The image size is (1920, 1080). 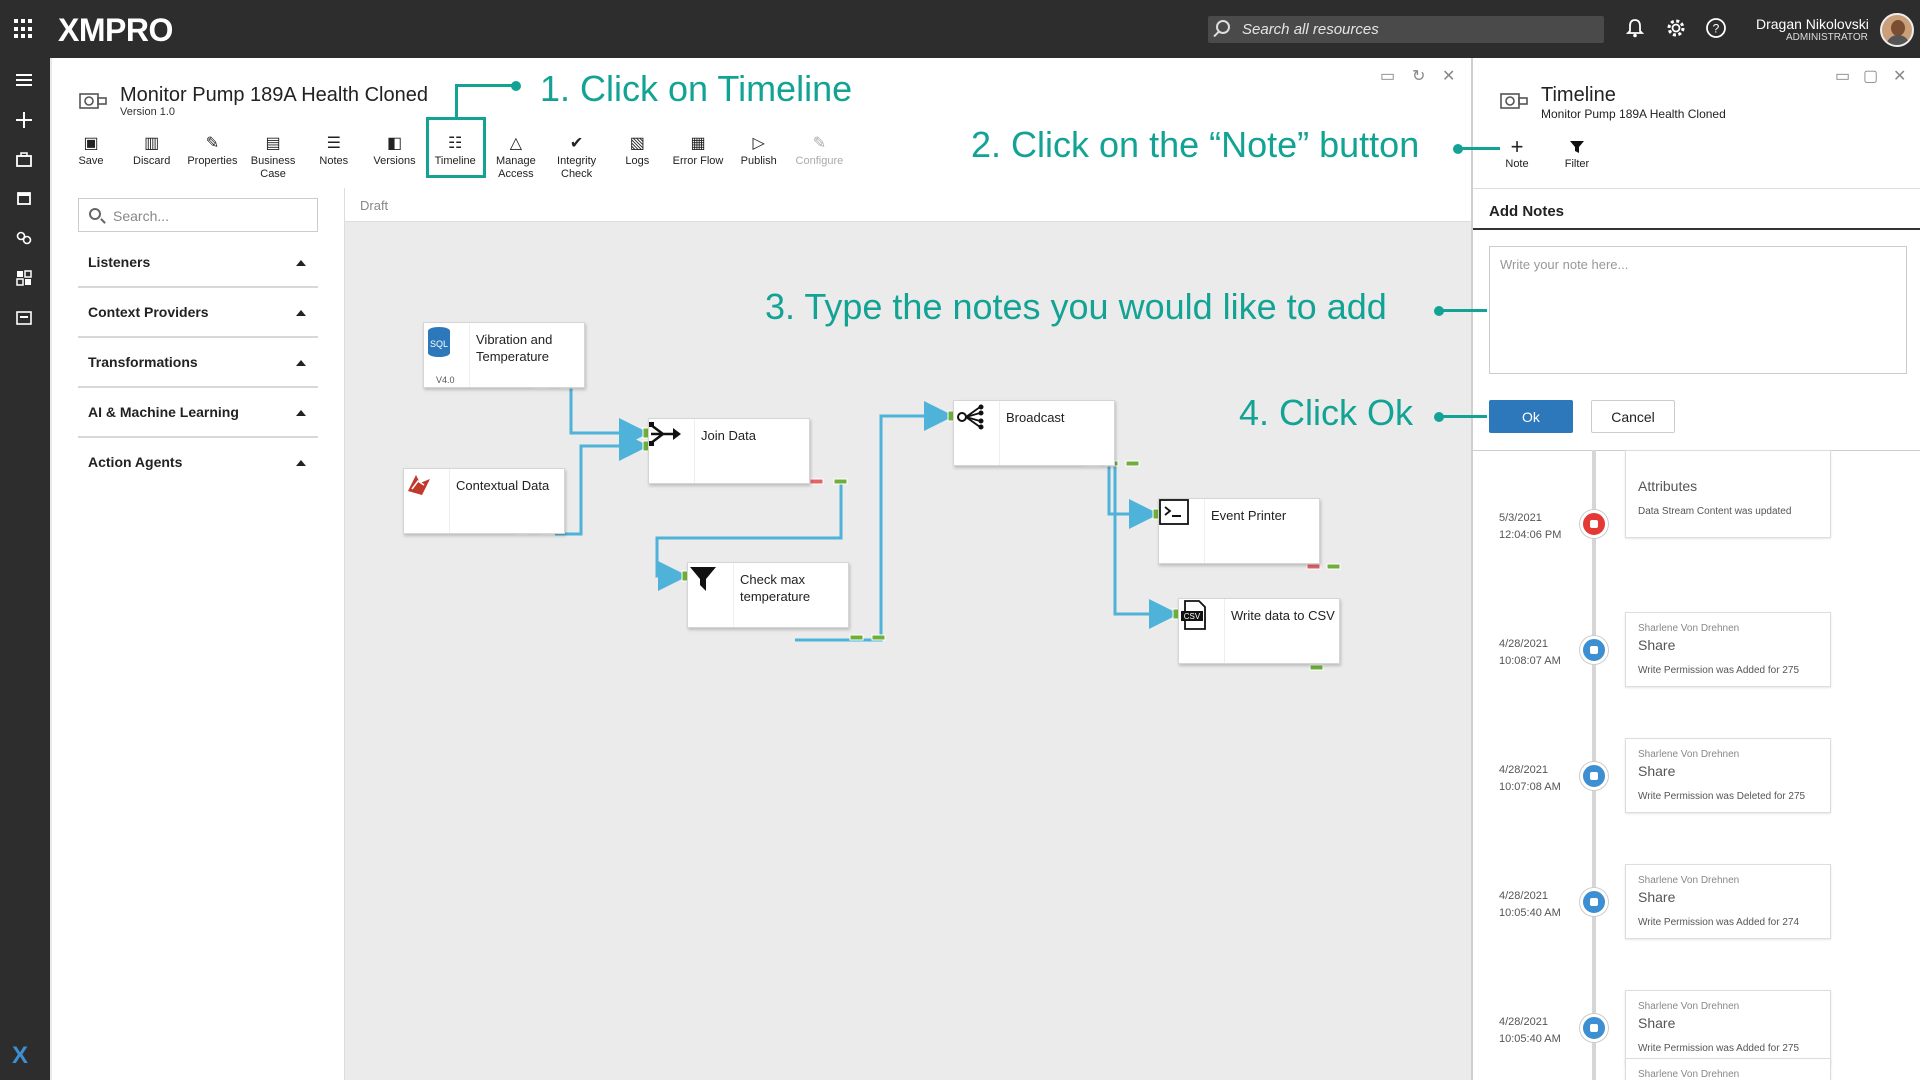 I want to click on category-action-agents: Action Agents, so click(x=198, y=463).